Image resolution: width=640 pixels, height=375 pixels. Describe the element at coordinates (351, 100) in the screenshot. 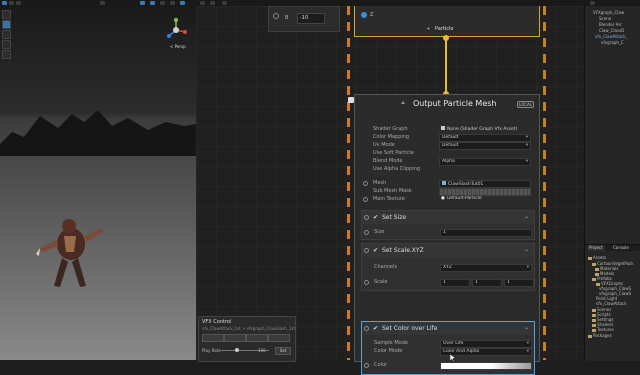

I see `comment-icon` at that location.